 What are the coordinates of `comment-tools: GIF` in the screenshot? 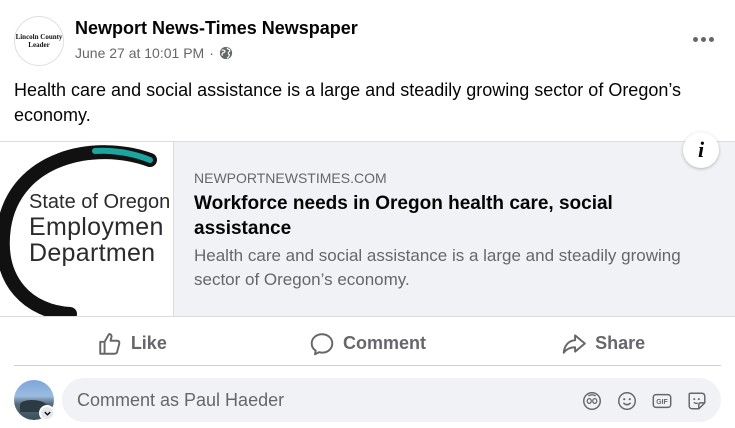 It's located at (644, 401).